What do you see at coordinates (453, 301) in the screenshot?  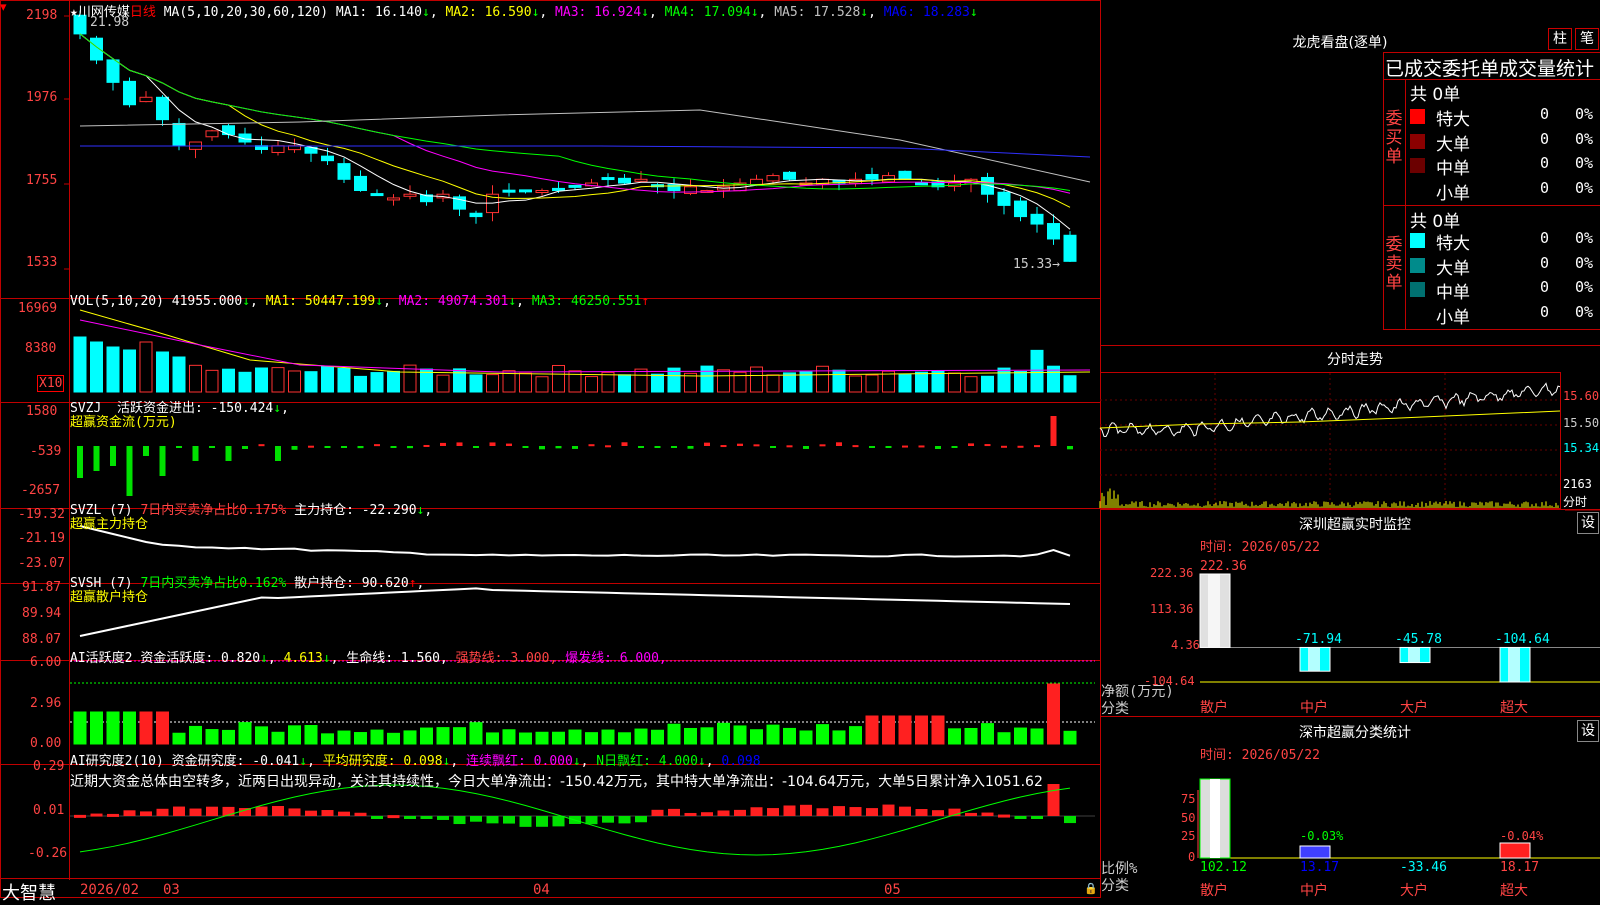 I see `ma-legend-item: MA2: 49074.301` at bounding box center [453, 301].